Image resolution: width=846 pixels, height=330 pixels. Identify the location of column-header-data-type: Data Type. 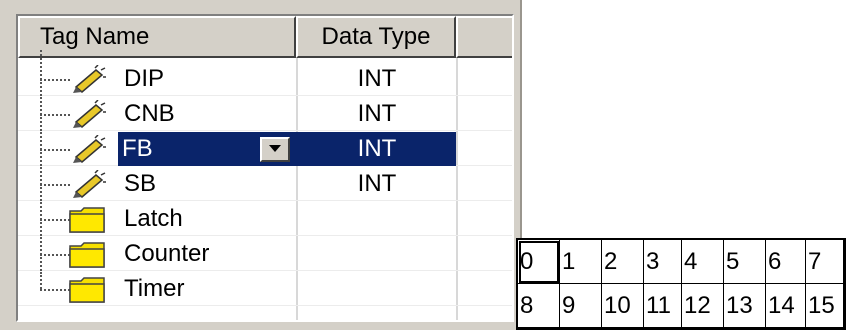
(376, 37).